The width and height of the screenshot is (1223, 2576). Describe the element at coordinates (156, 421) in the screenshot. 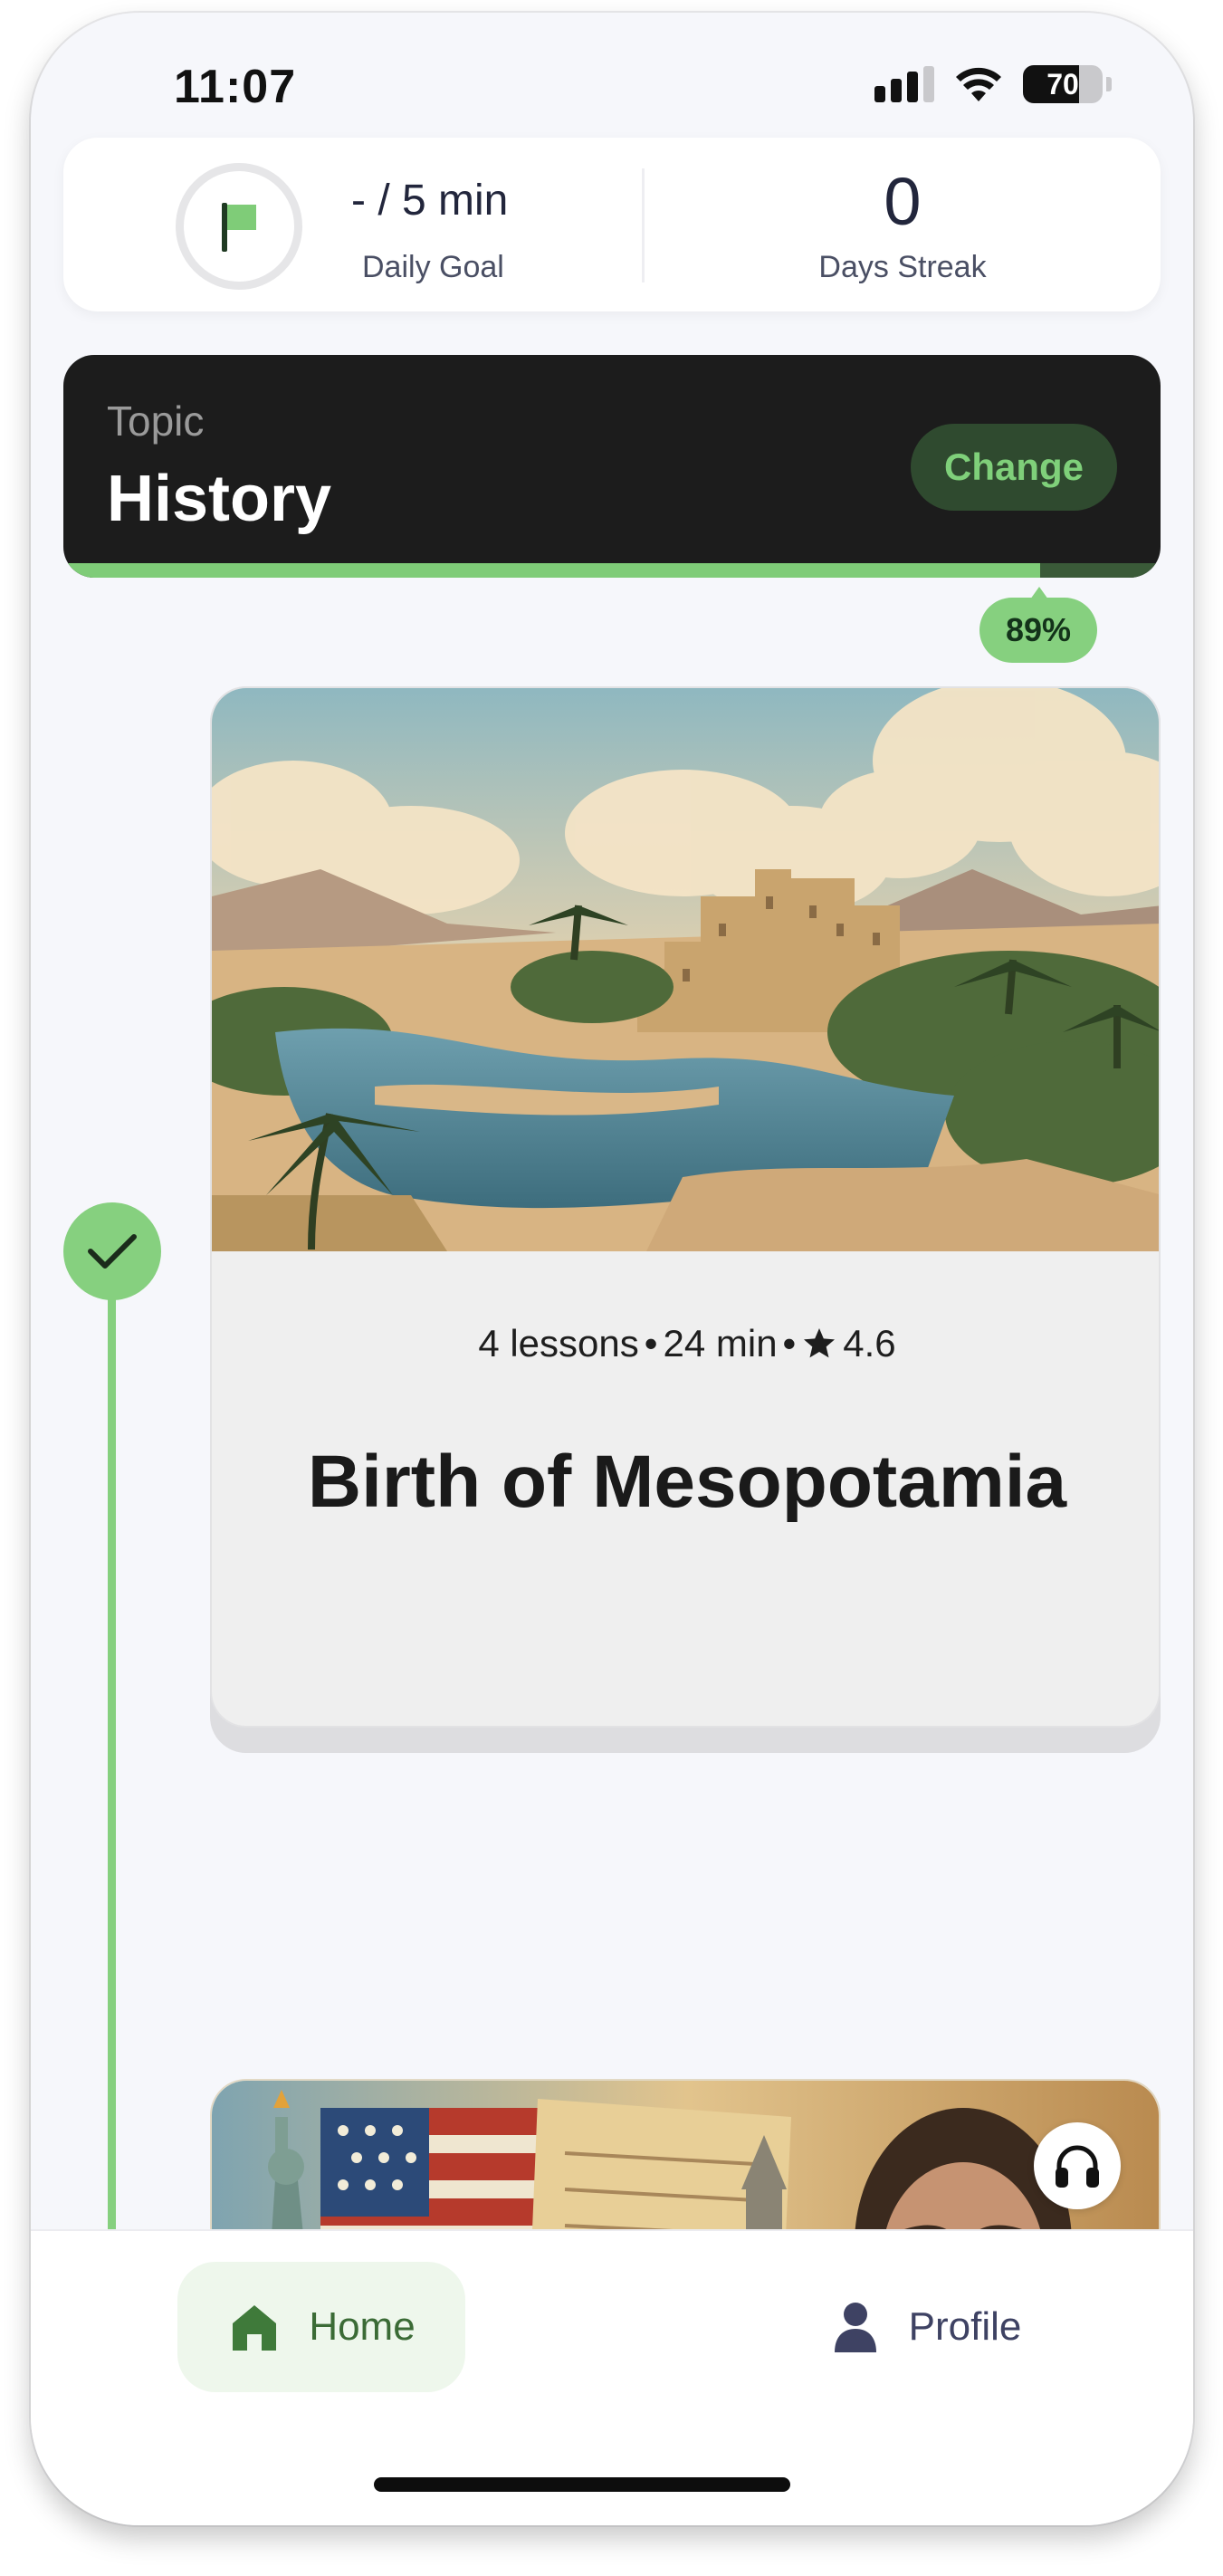

I see `topic-label: Topic` at that location.